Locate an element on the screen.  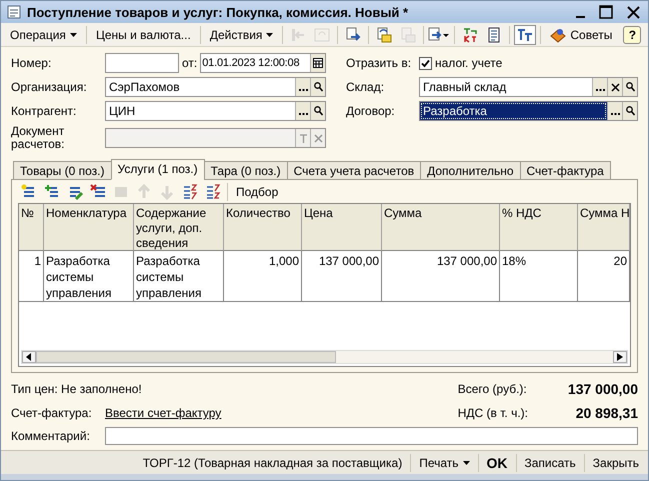
lookup-field: СэрПахомов is located at coordinates (215, 87).